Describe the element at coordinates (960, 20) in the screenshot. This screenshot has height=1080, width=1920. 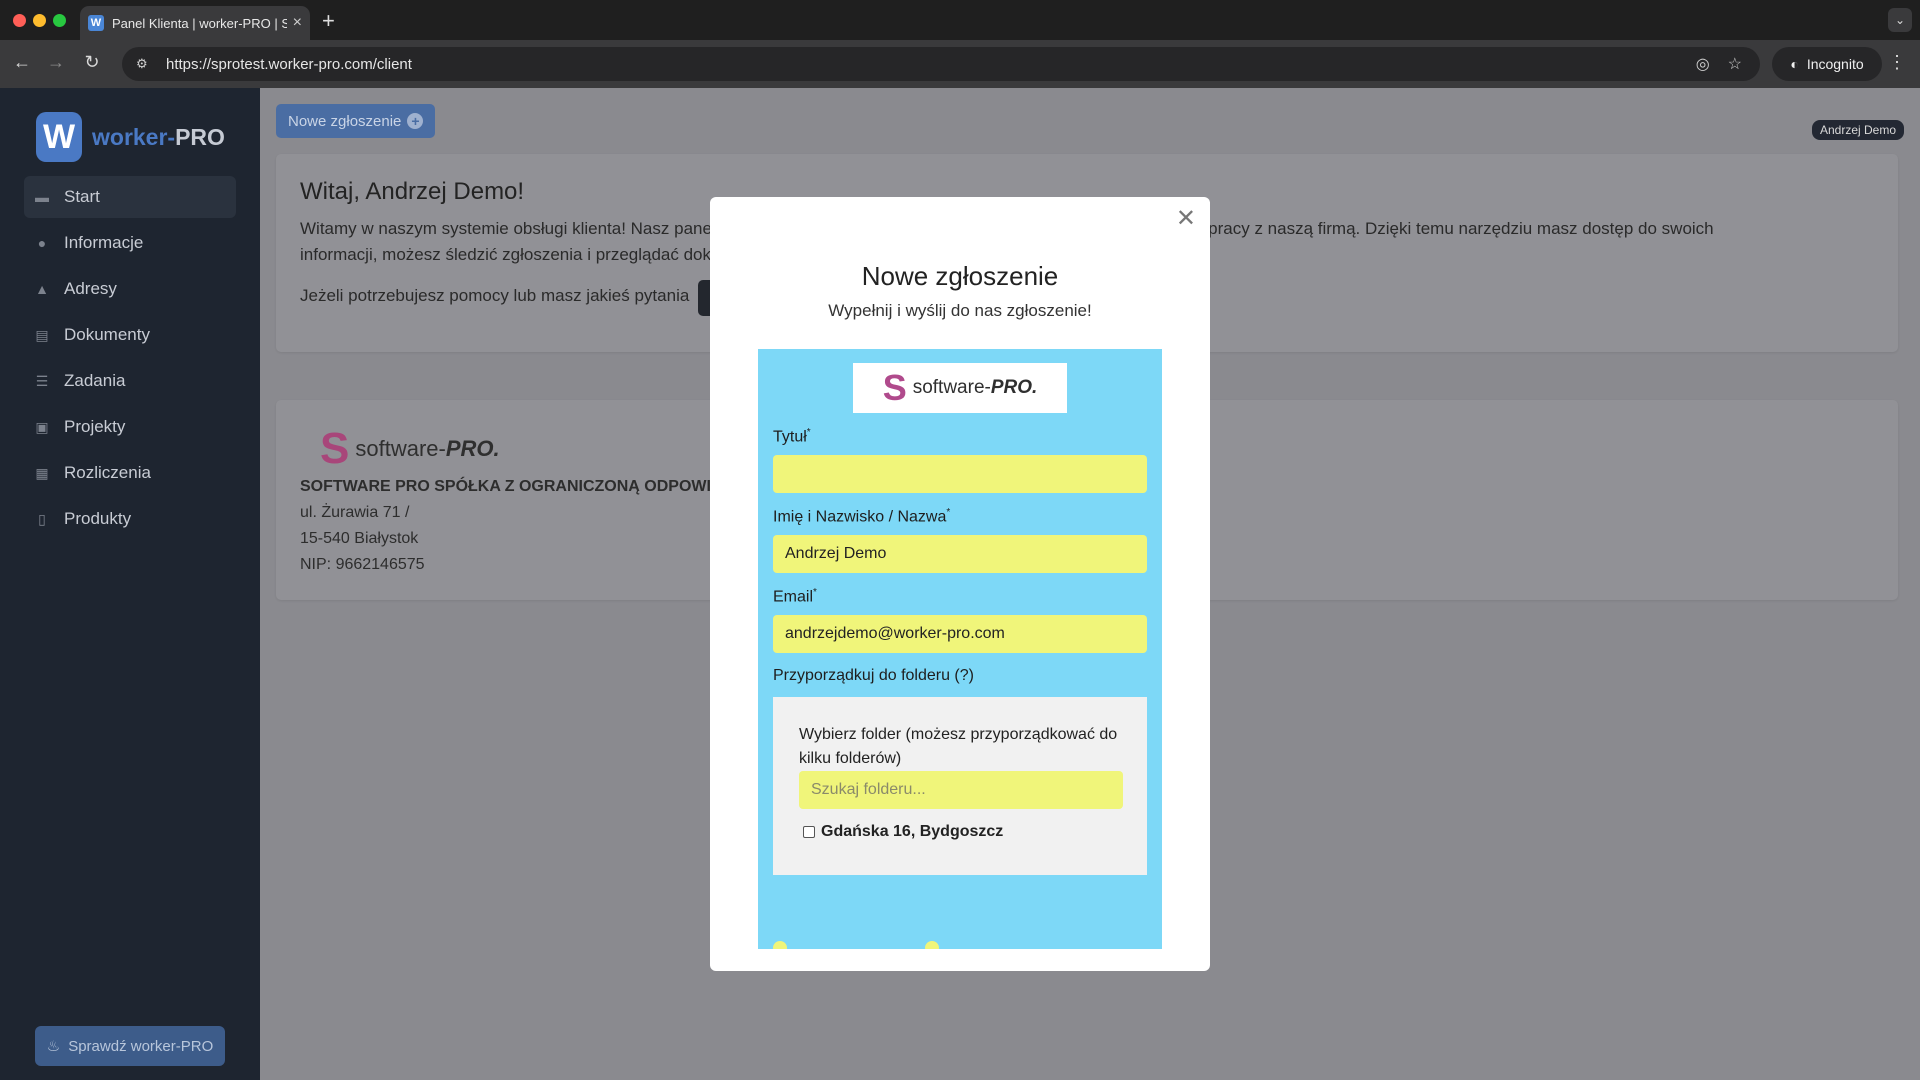
I see `browser-tab-bar: W Panel Klienta | worker-PRO | S × + ⌄` at that location.